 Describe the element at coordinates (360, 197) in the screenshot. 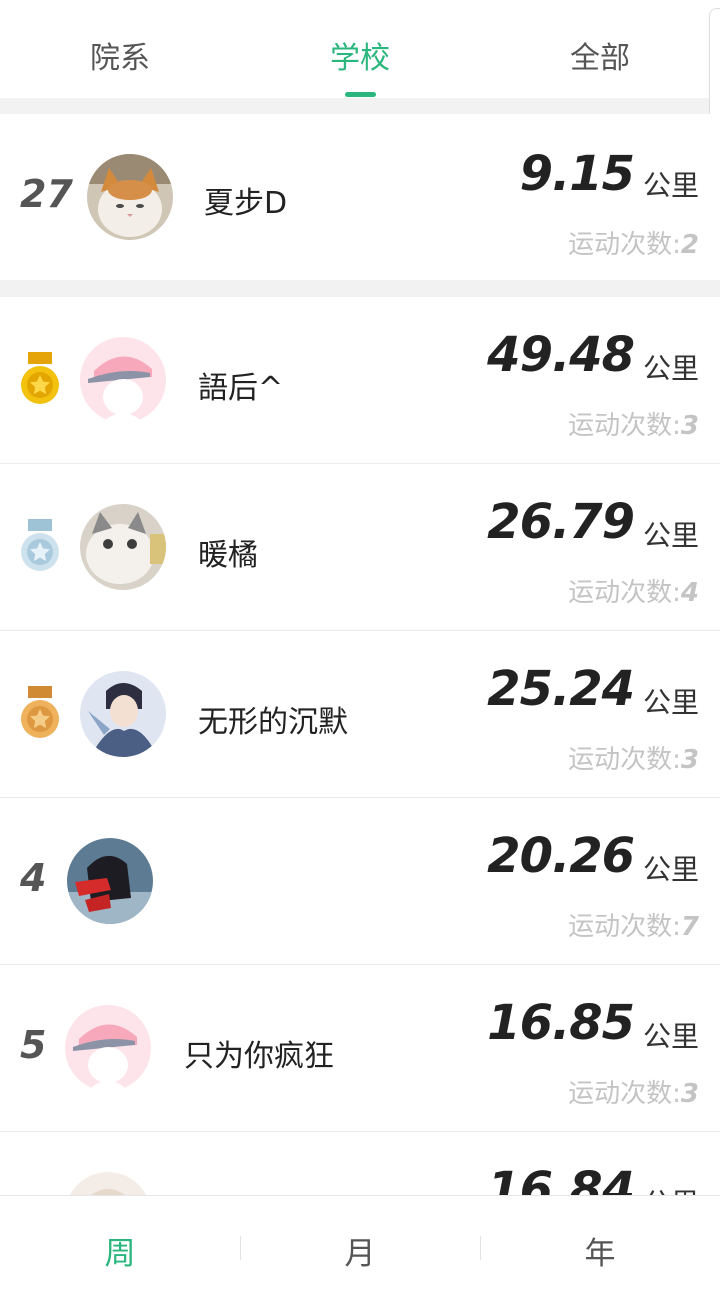

I see `my-rank-row: 27 夏步D 9.15 公里 运动次数:2` at that location.